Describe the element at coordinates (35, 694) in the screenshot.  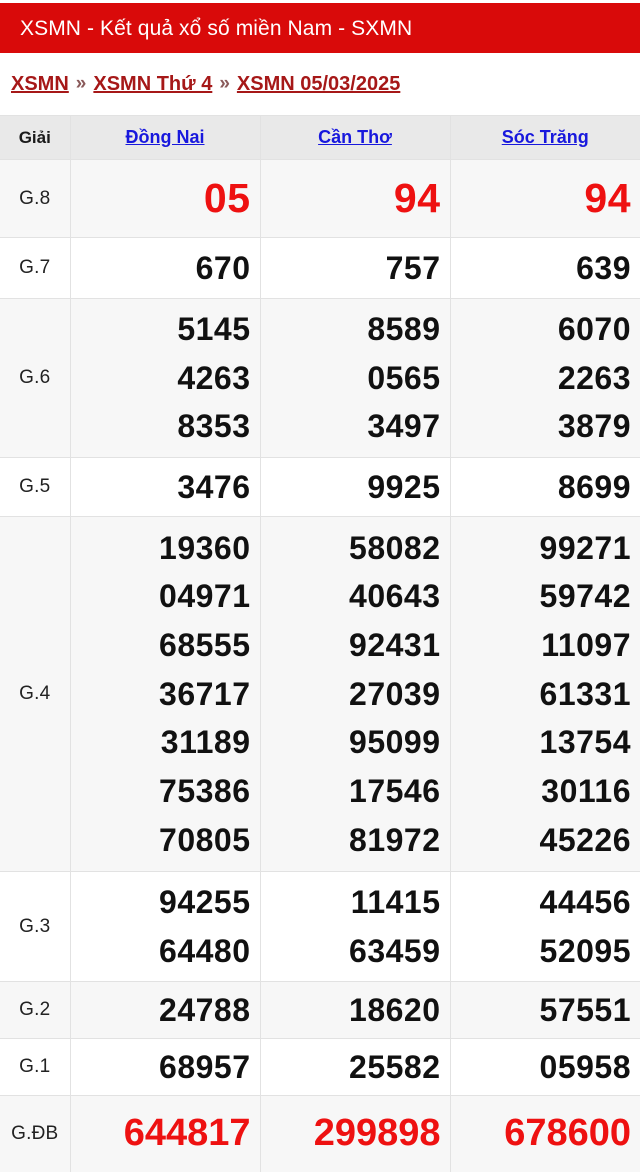
I see `prize-label: G.4` at that location.